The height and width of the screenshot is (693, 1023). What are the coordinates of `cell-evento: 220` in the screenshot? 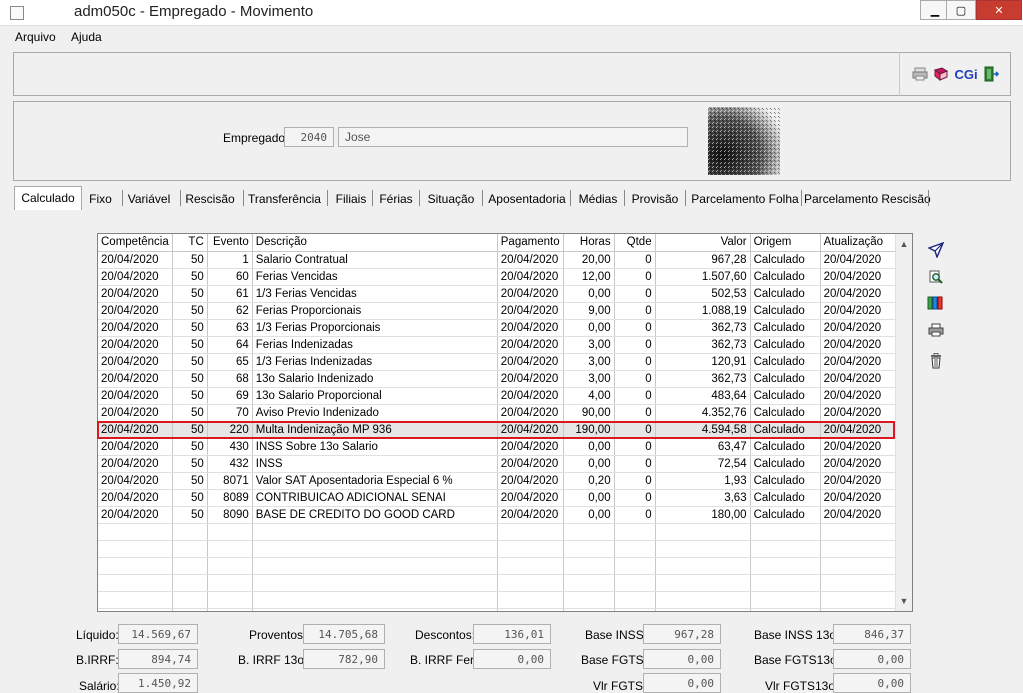 It's located at (230, 430).